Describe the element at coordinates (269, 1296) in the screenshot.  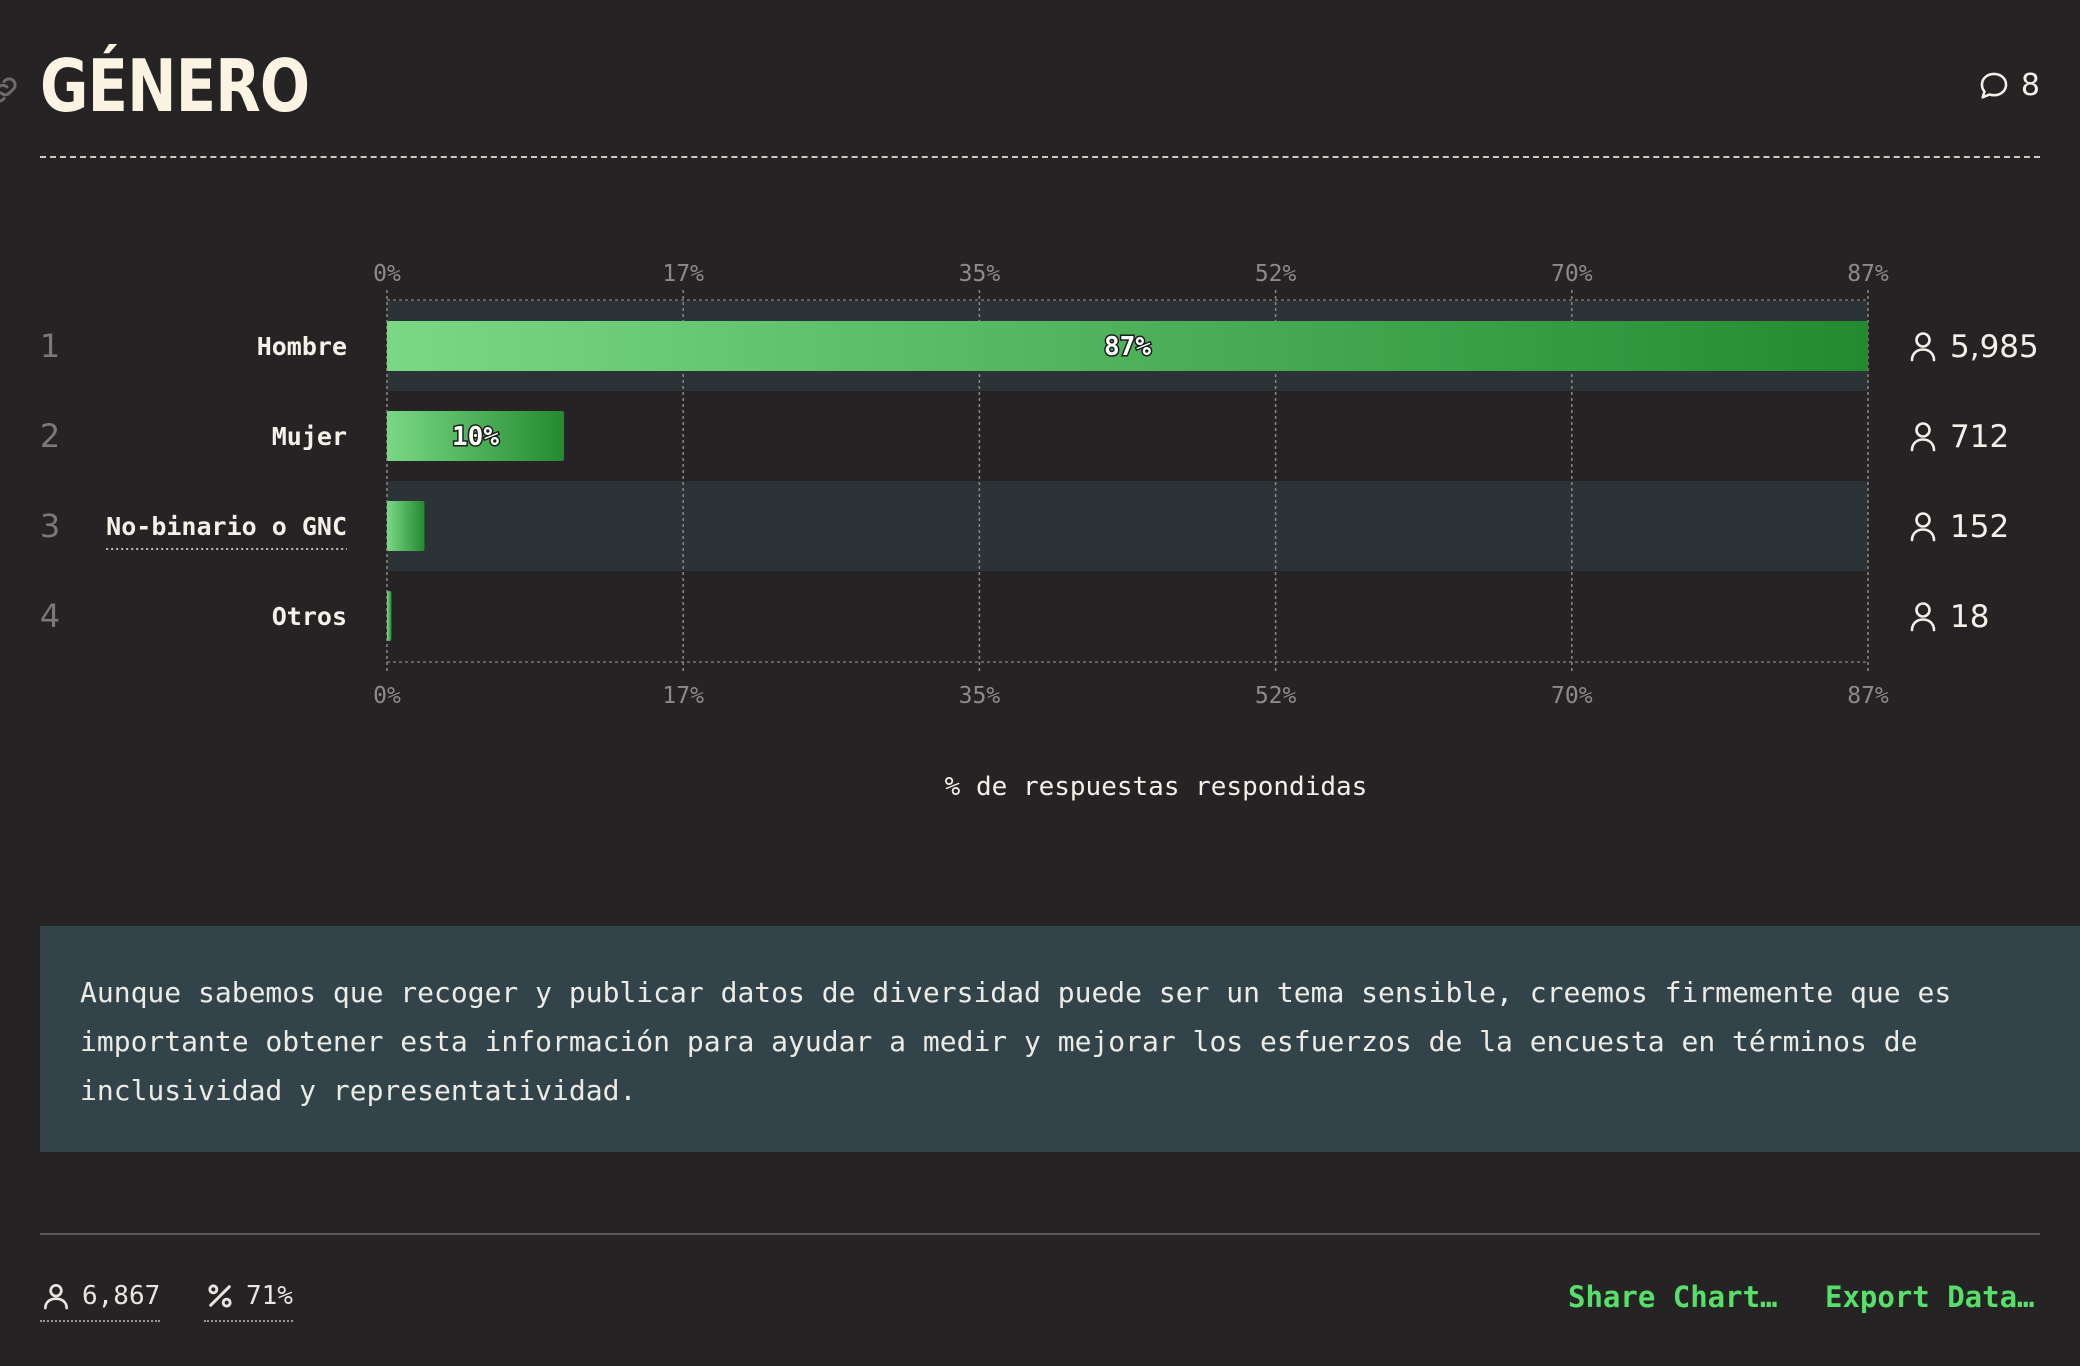
I see `percent-value: 71%` at that location.